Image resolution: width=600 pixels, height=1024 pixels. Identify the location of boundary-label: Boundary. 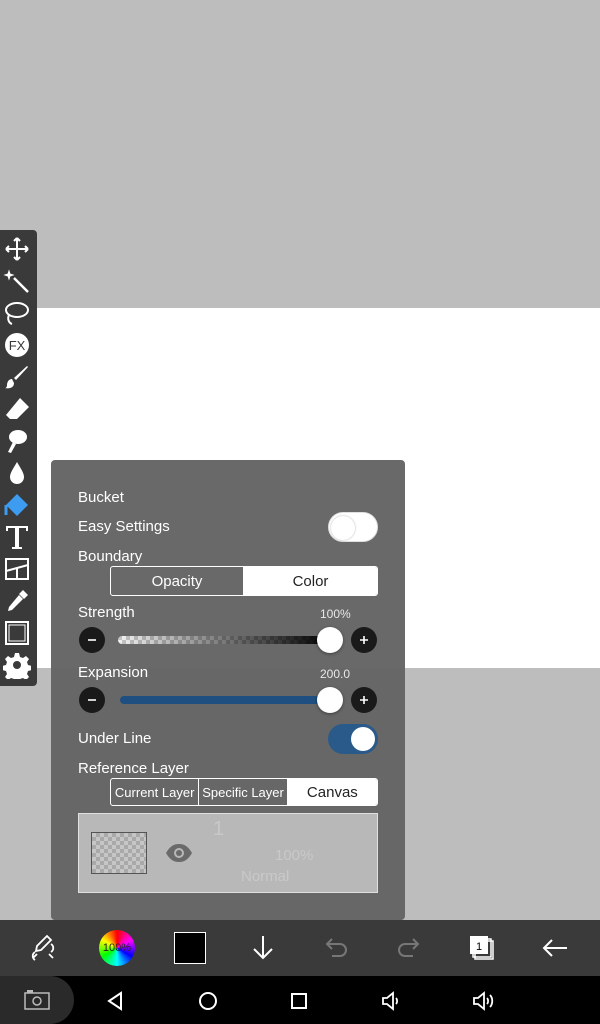
(110, 556).